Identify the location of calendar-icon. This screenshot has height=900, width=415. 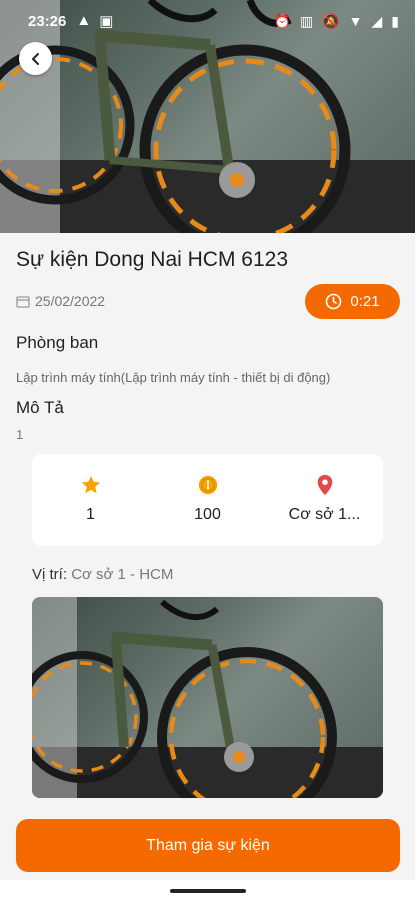
(23, 301).